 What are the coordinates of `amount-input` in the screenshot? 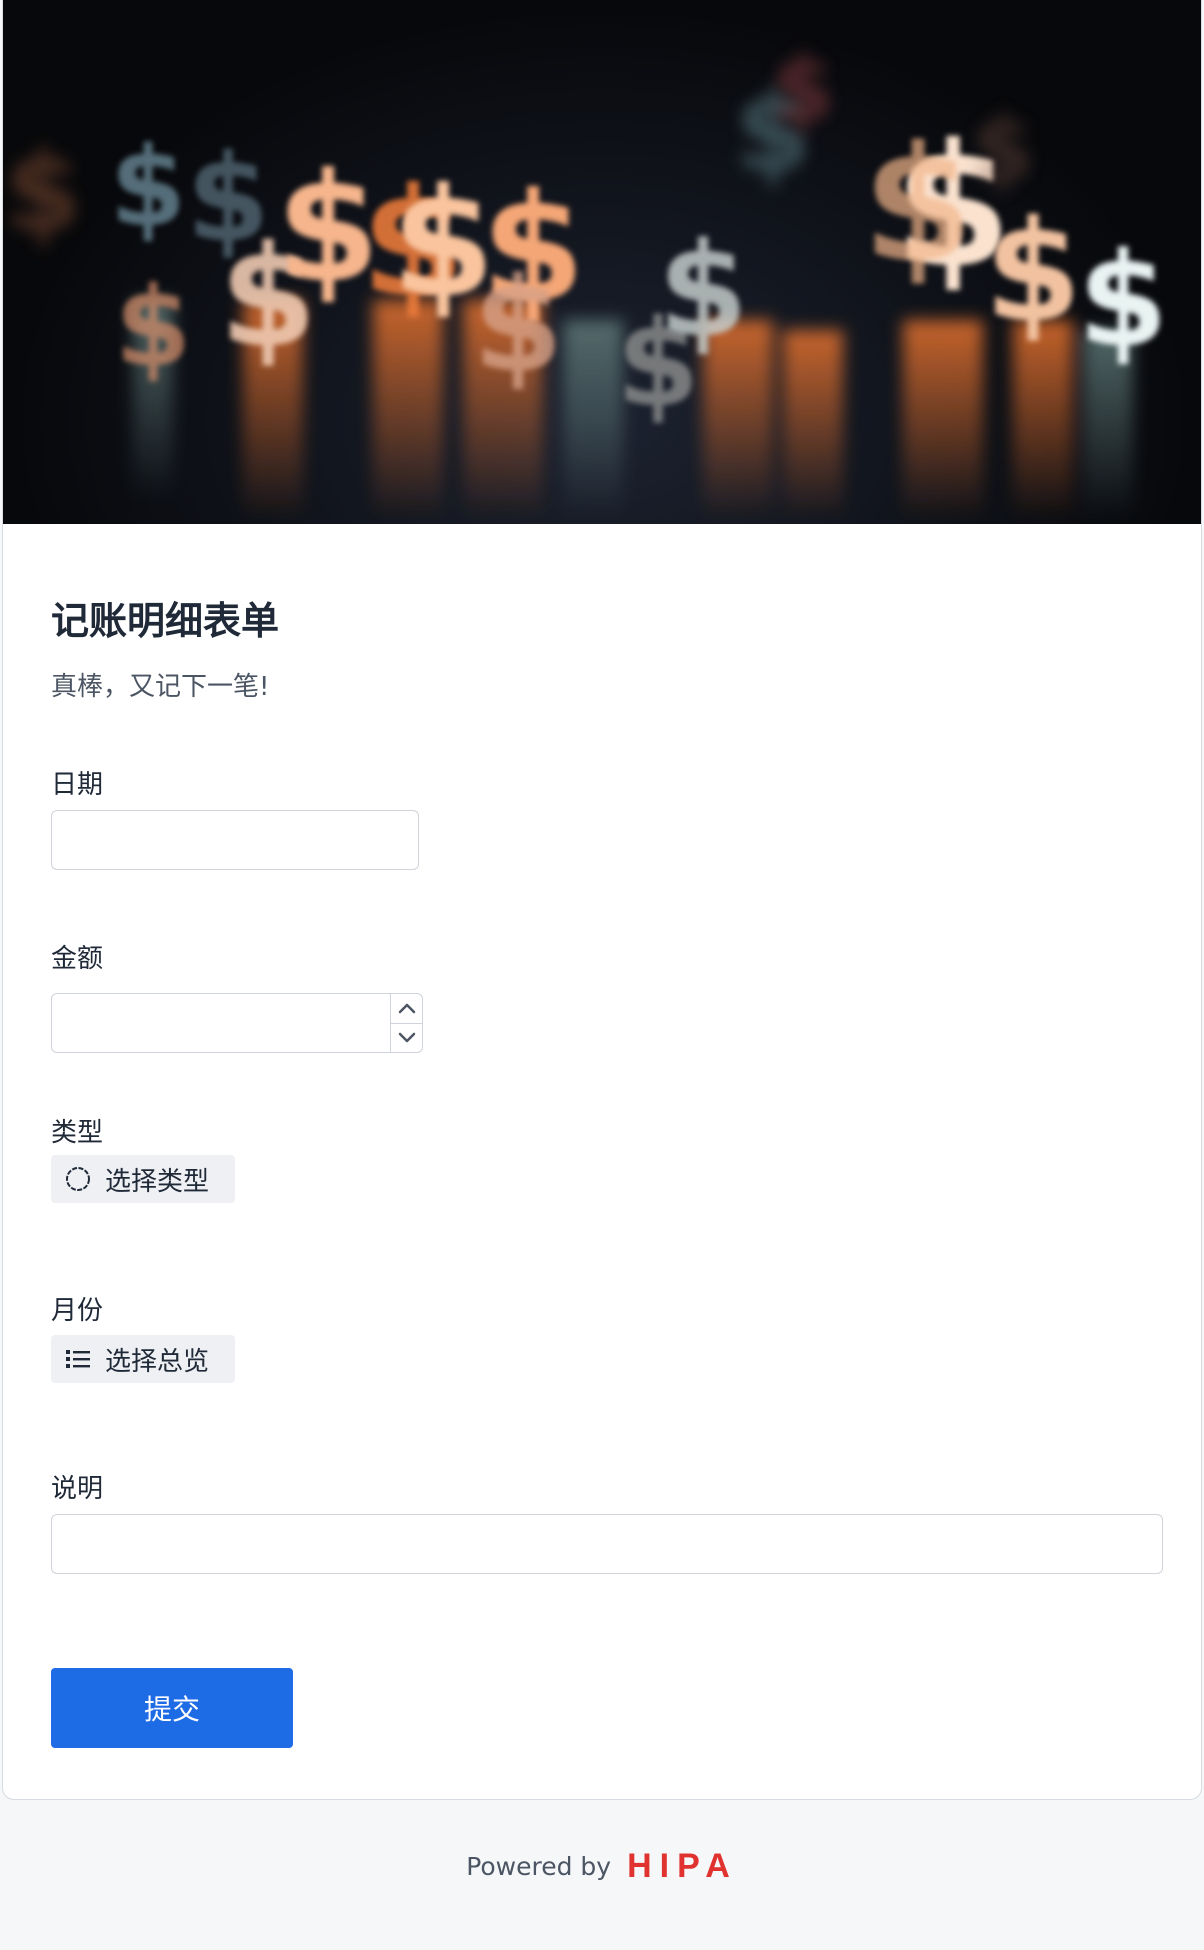 It's located at (221, 1023).